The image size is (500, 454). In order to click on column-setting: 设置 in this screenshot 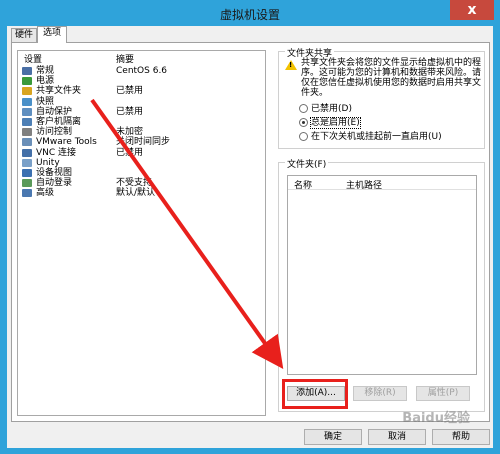, I will do `click(33, 60)`.